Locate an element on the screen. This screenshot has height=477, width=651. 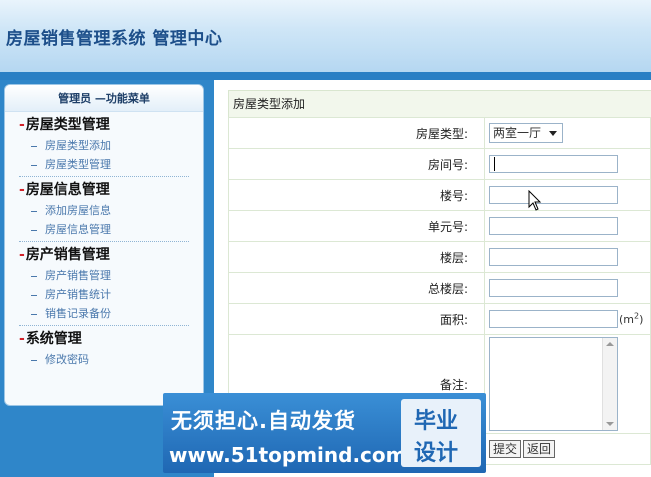
menu-group-system: -系统管理 修改密码 is located at coordinates (104, 348).